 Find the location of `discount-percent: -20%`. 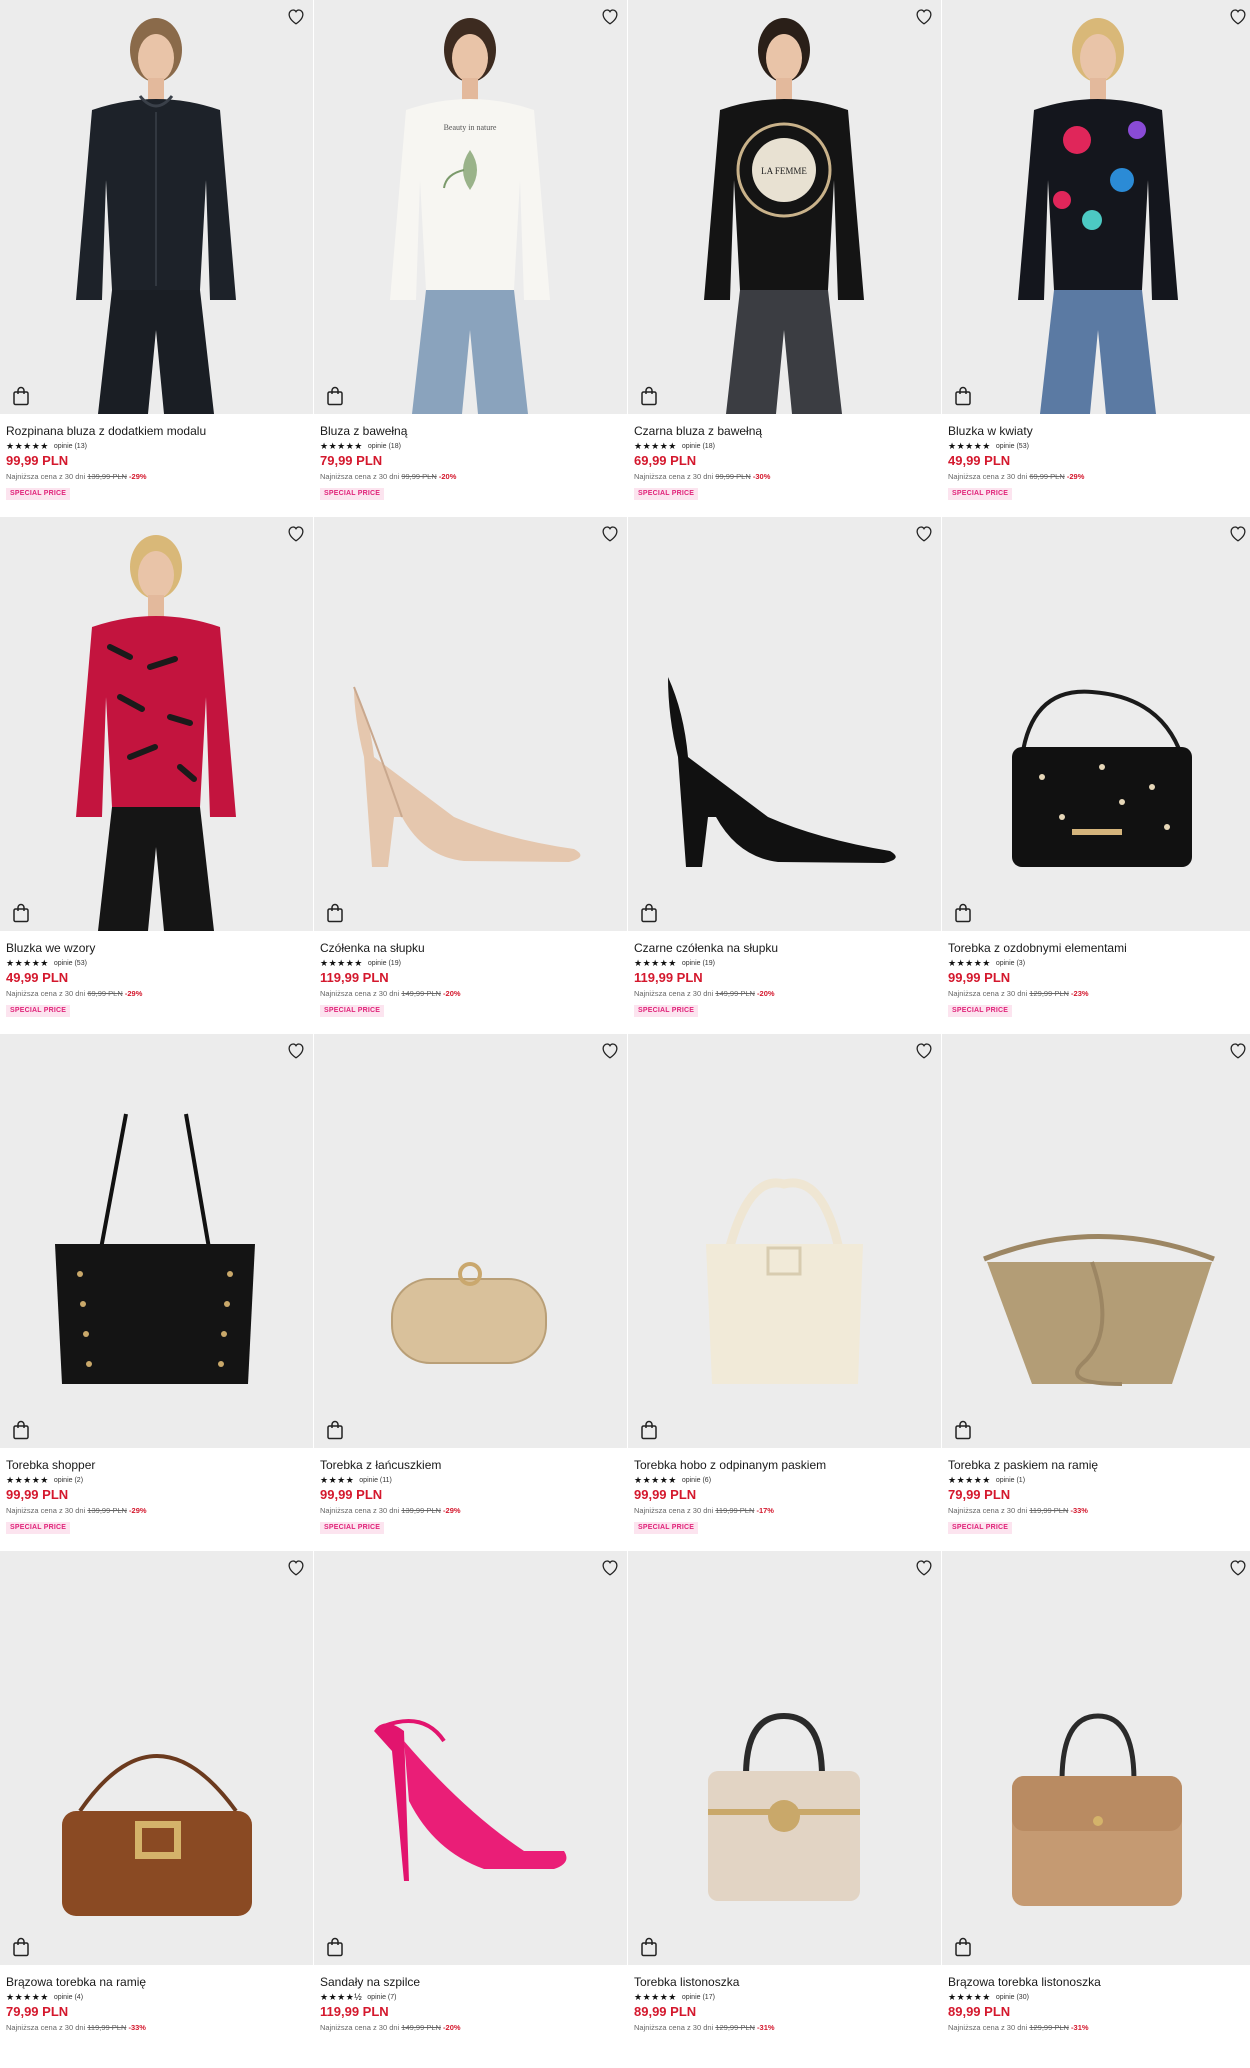

discount-percent: -20% is located at coordinates (452, 2027).